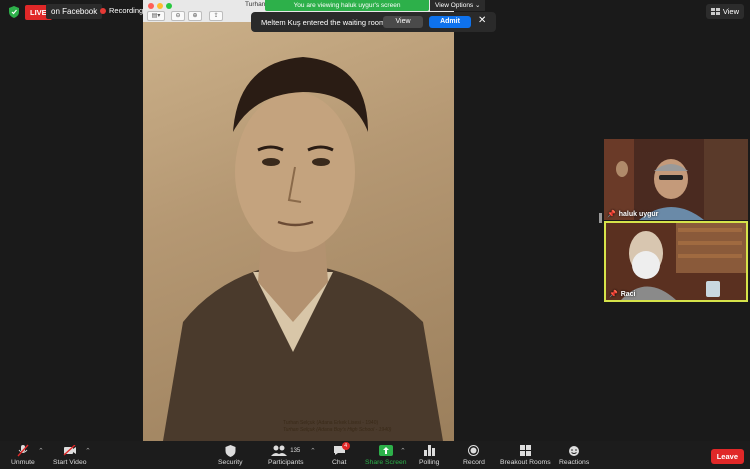 The image size is (750, 469). What do you see at coordinates (126, 10) in the screenshot?
I see `recording-label: Recording` at bounding box center [126, 10].